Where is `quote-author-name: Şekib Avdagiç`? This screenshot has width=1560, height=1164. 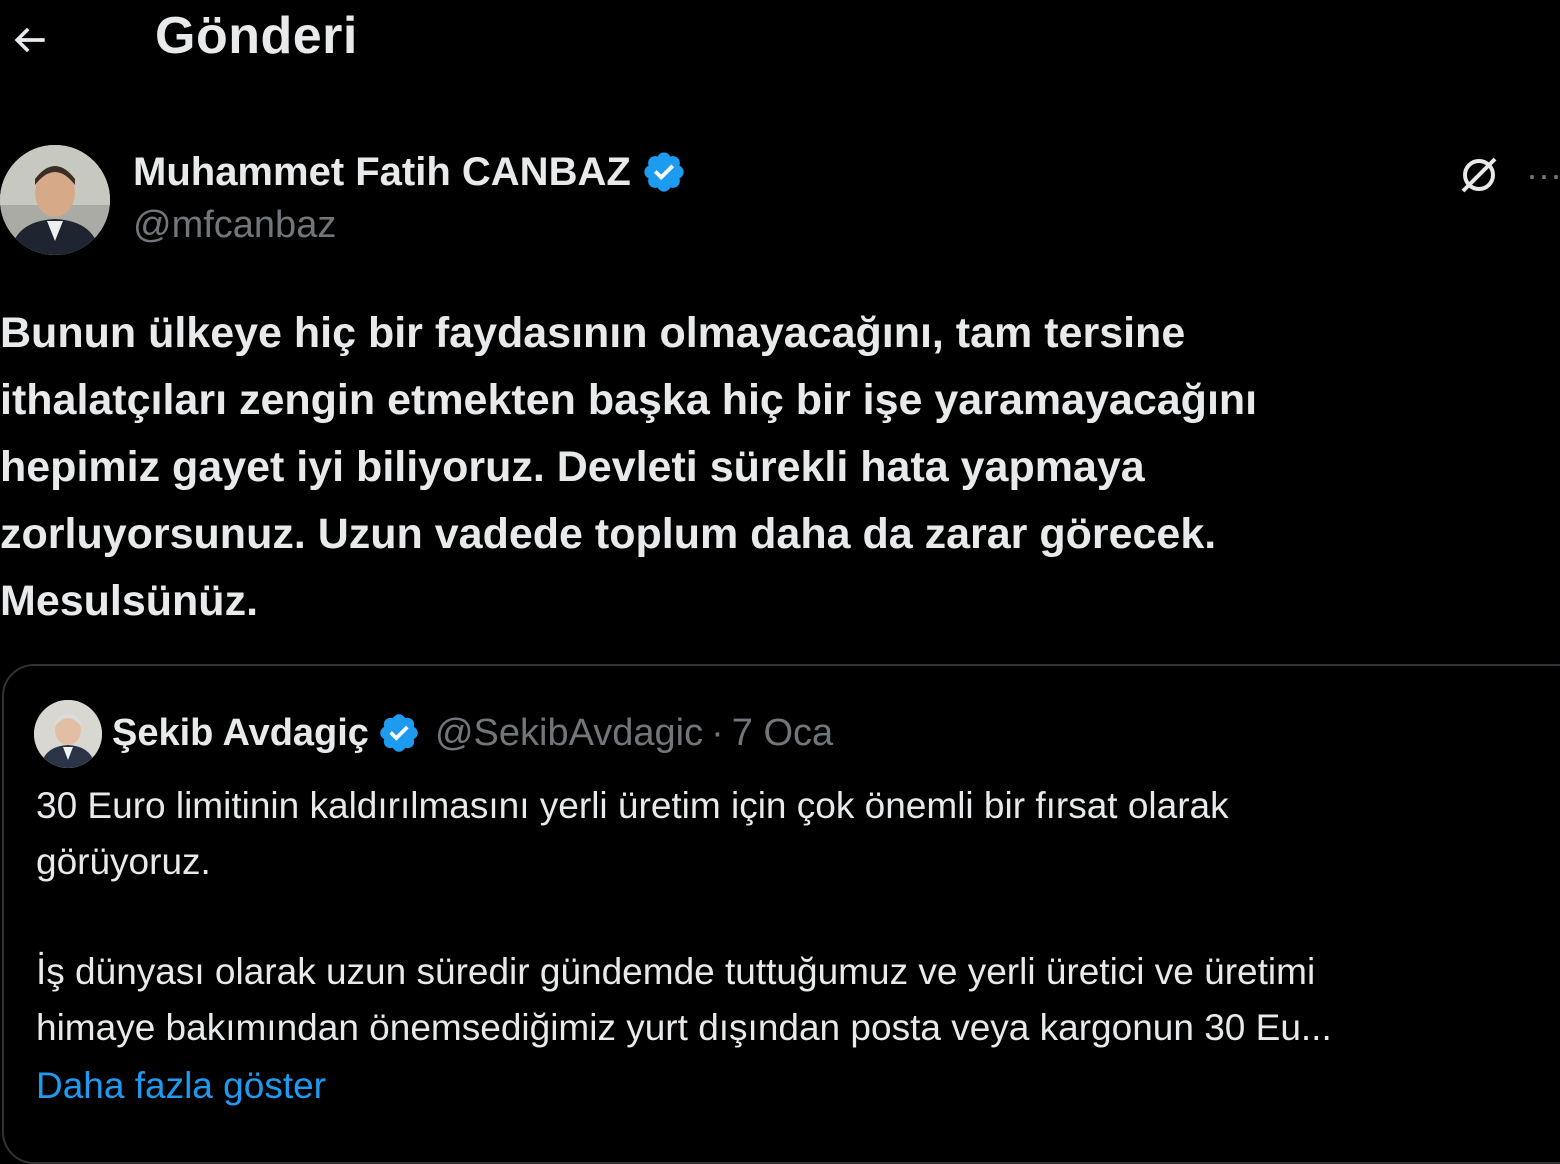
quote-author-name: Şekib Avdagiç is located at coordinates (240, 732).